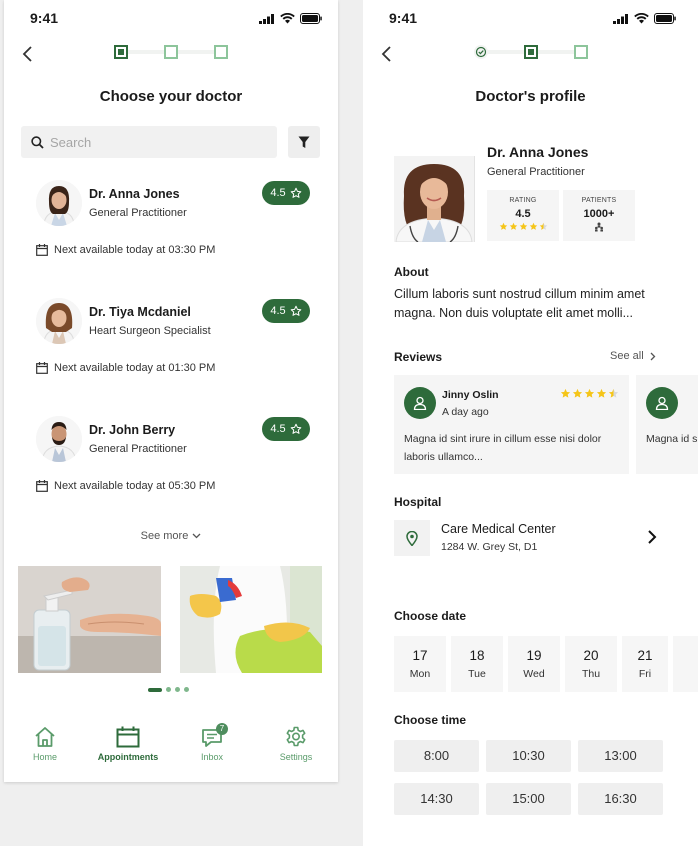 The height and width of the screenshot is (846, 698). What do you see at coordinates (599, 200) in the screenshot?
I see `patients-label: PATIENTS` at bounding box center [599, 200].